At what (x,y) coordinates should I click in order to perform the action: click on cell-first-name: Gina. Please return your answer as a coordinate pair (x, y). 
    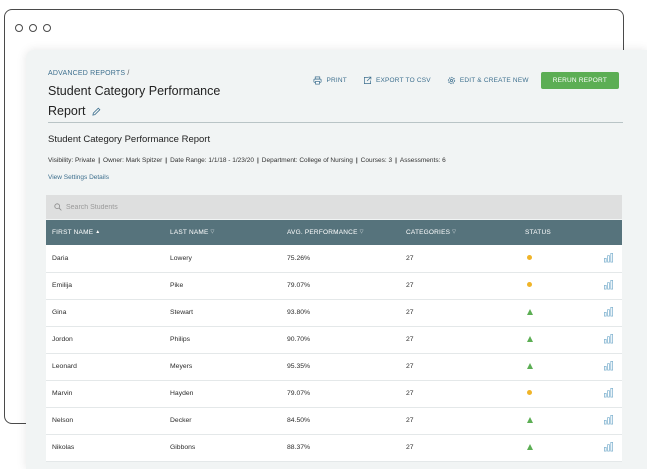
    Looking at the image, I should click on (59, 312).